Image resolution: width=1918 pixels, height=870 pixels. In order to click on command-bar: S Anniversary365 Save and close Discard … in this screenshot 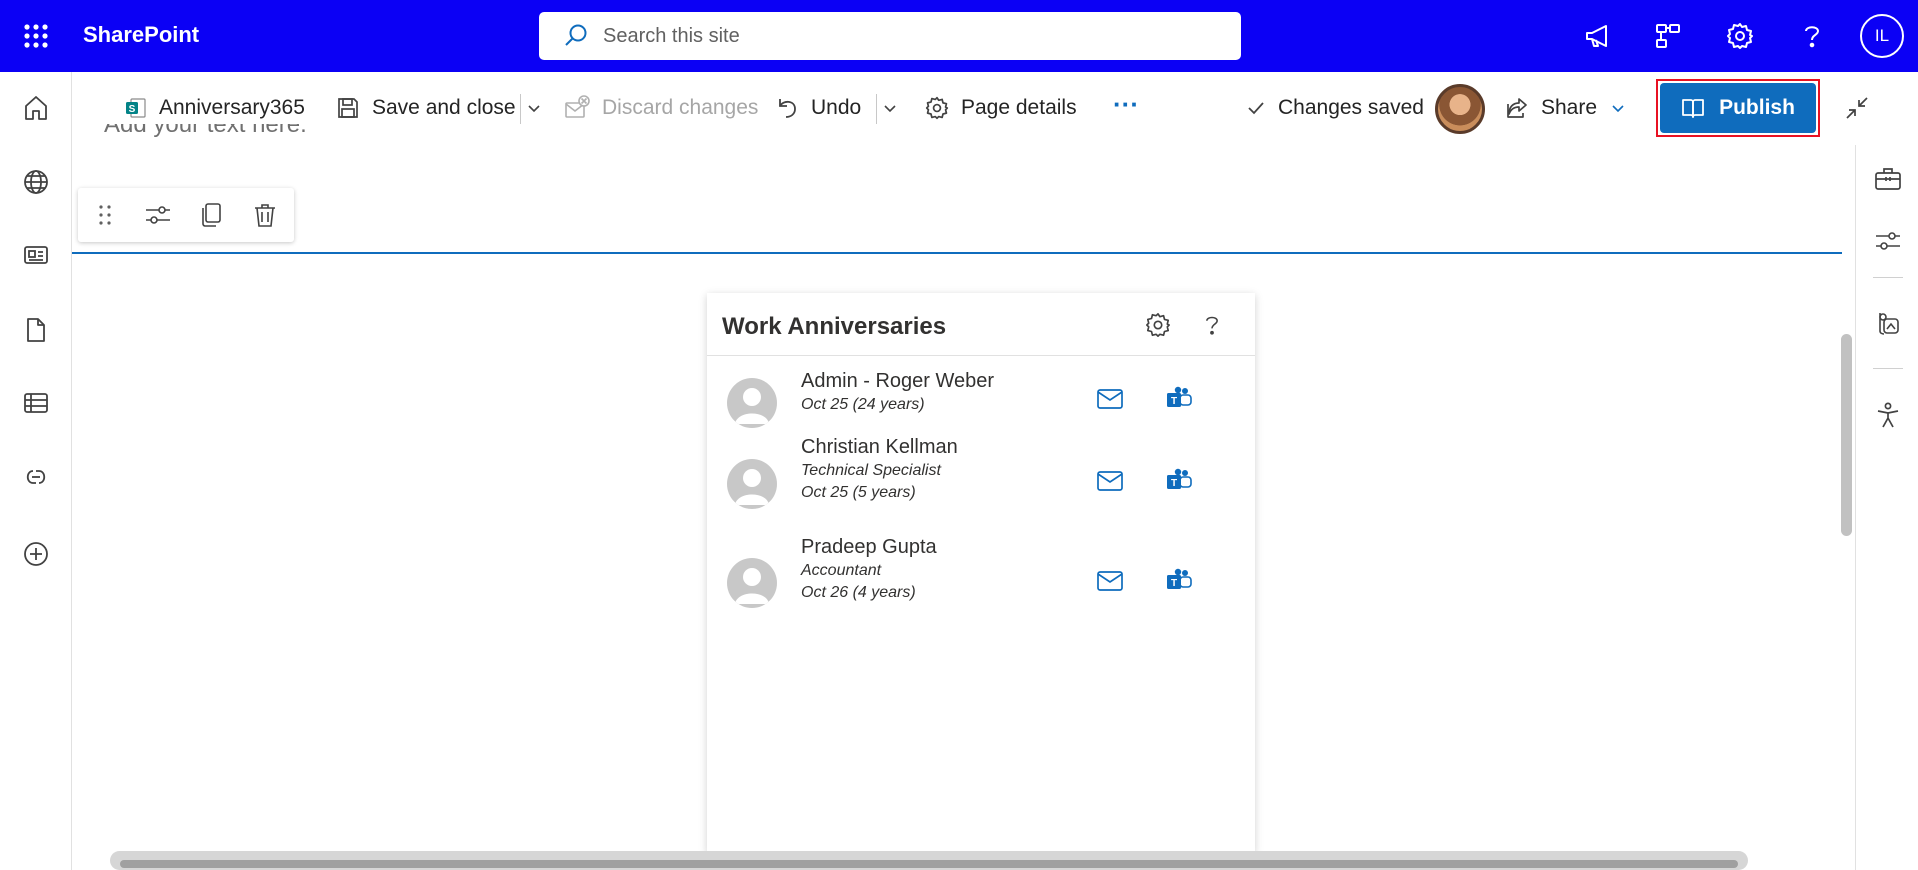, I will do `click(964, 108)`.